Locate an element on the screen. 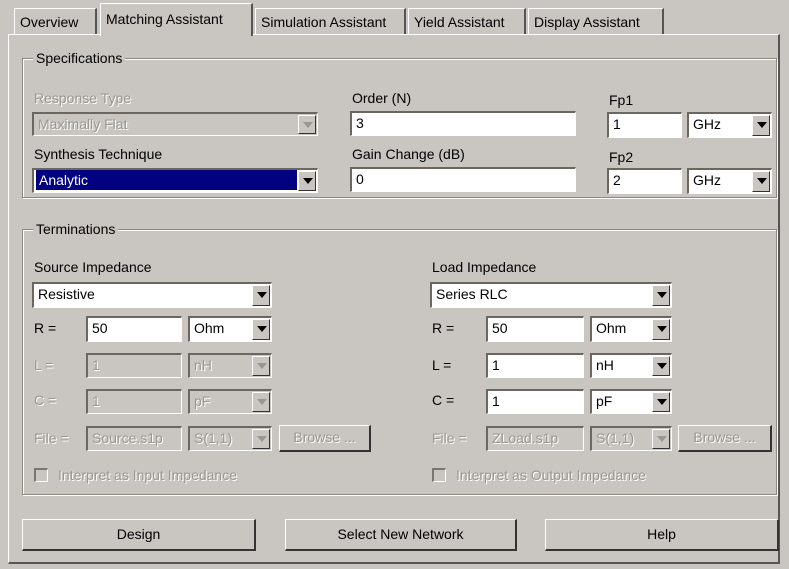 Image resolution: width=789 pixels, height=569 pixels. interpret-input-checkbox is located at coordinates (41, 475).